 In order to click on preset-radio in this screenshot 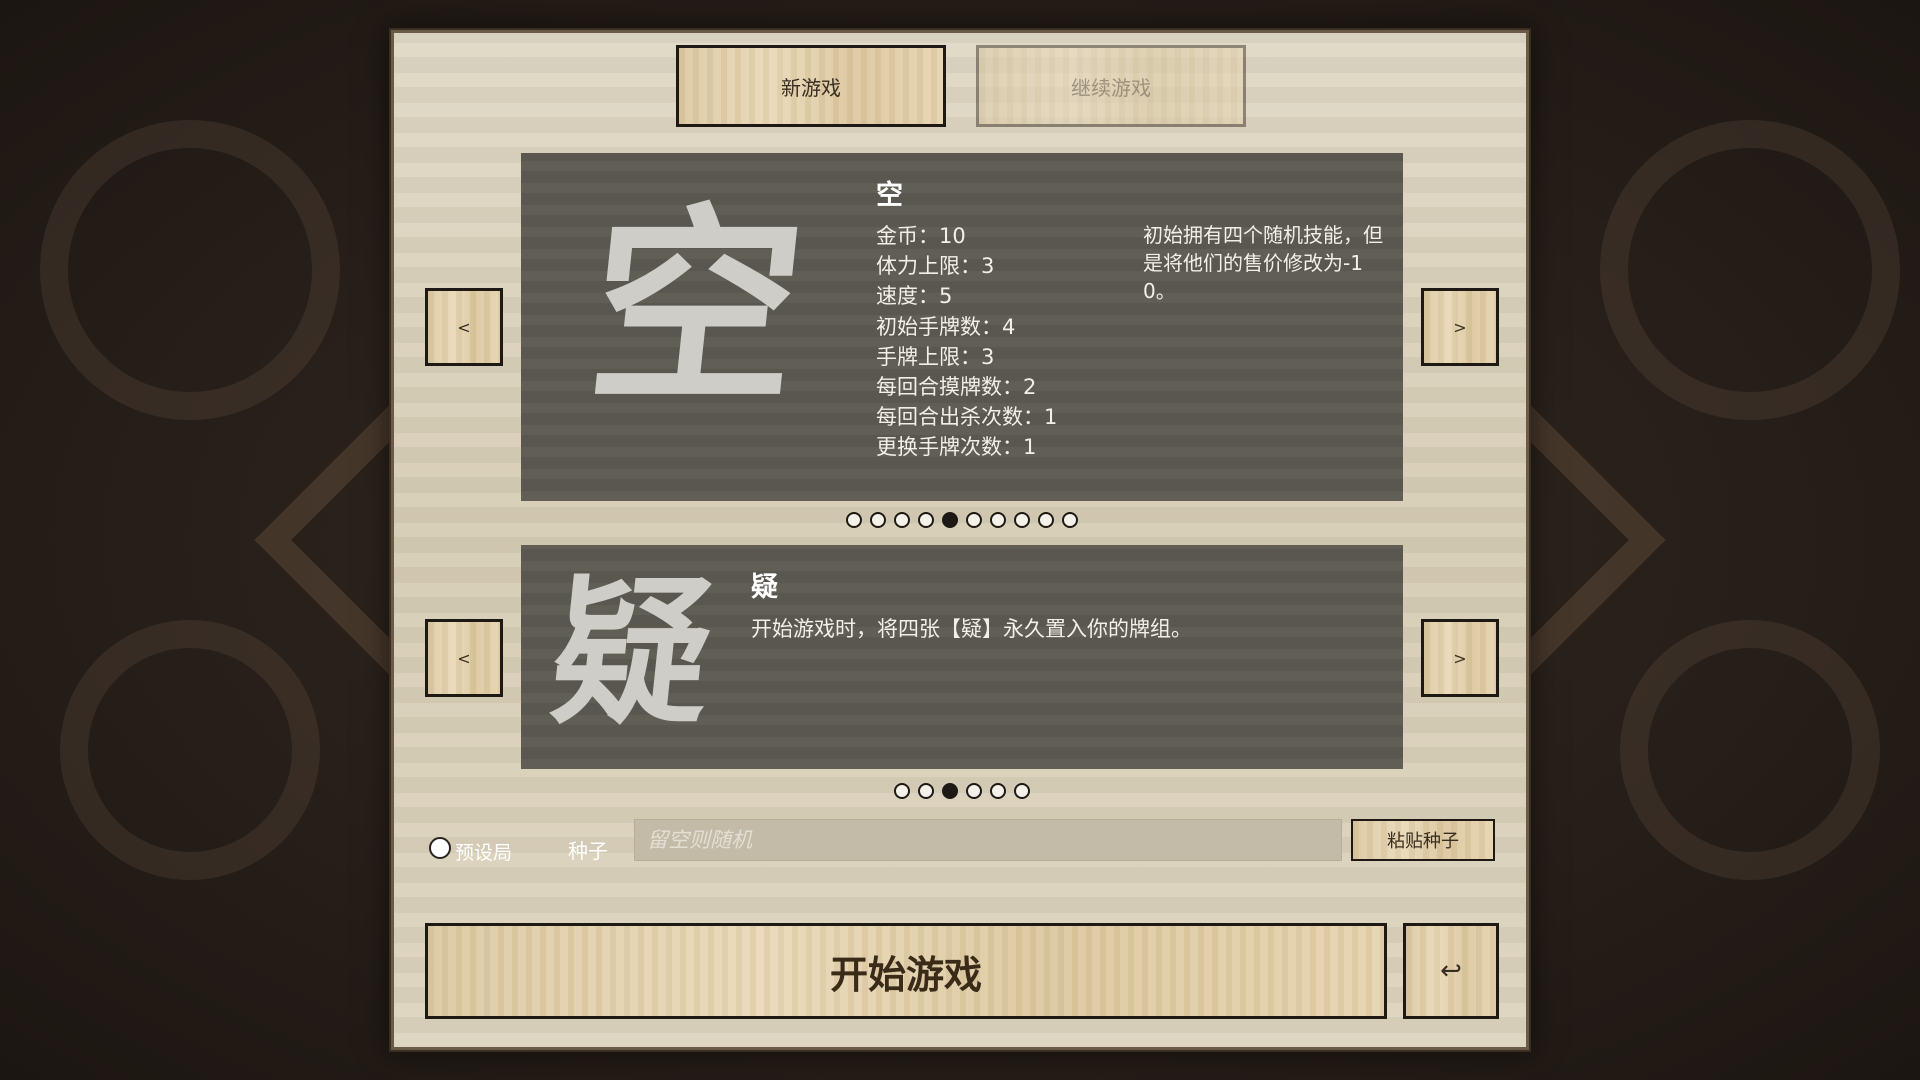, I will do `click(440, 847)`.